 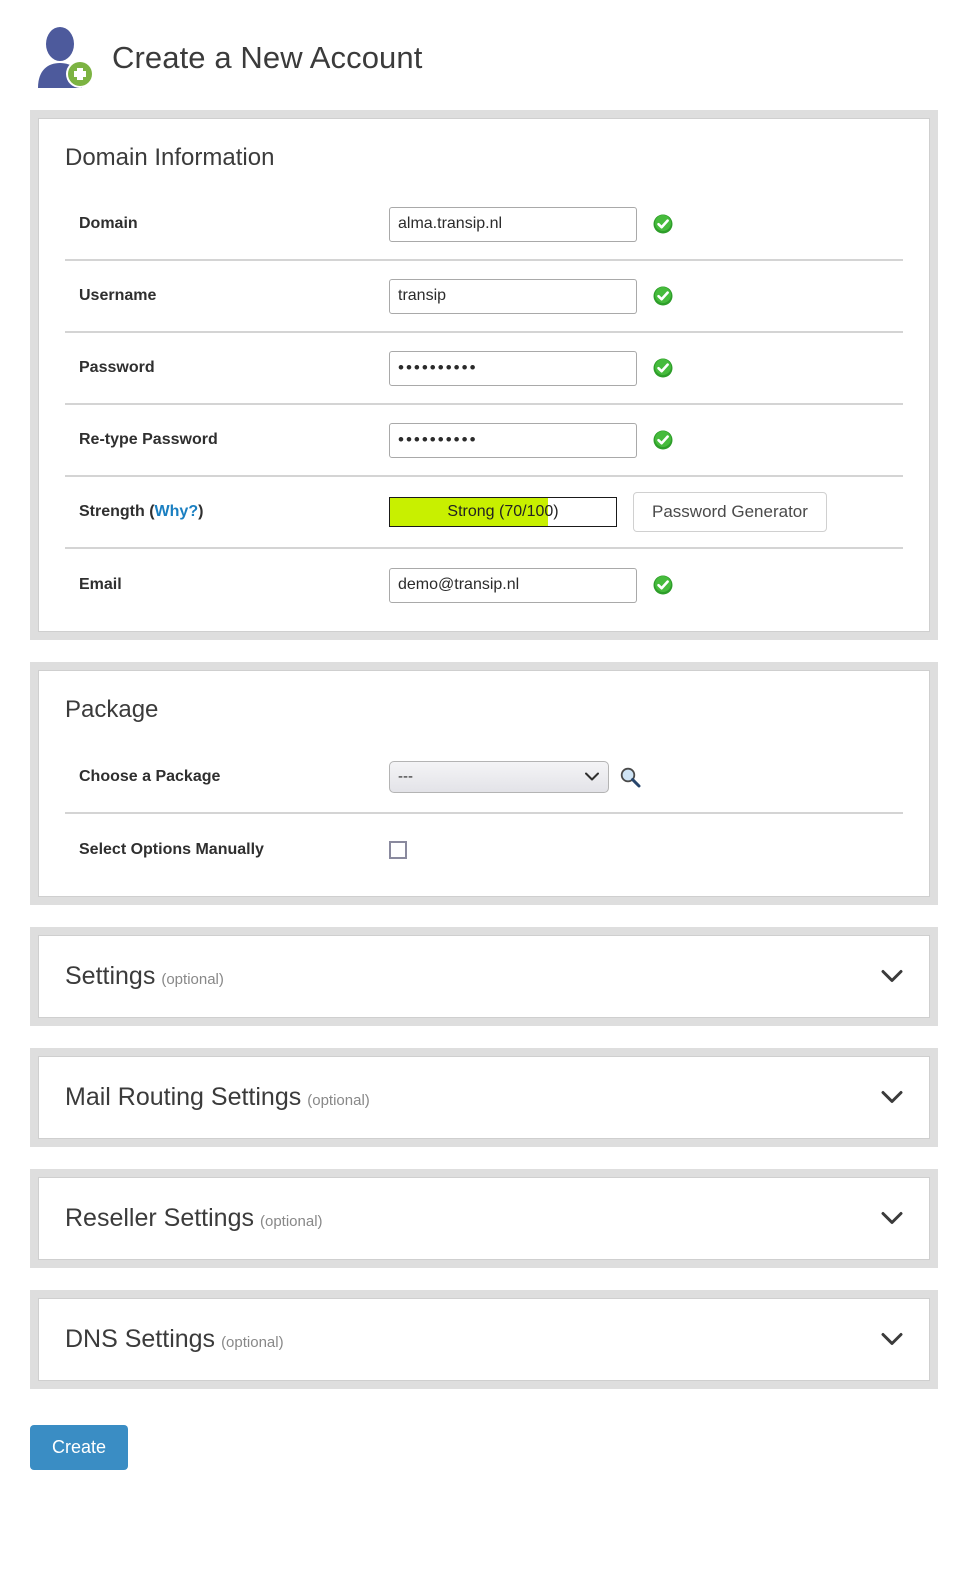 What do you see at coordinates (201, 512) in the screenshot?
I see `strength-label-suffix: )` at bounding box center [201, 512].